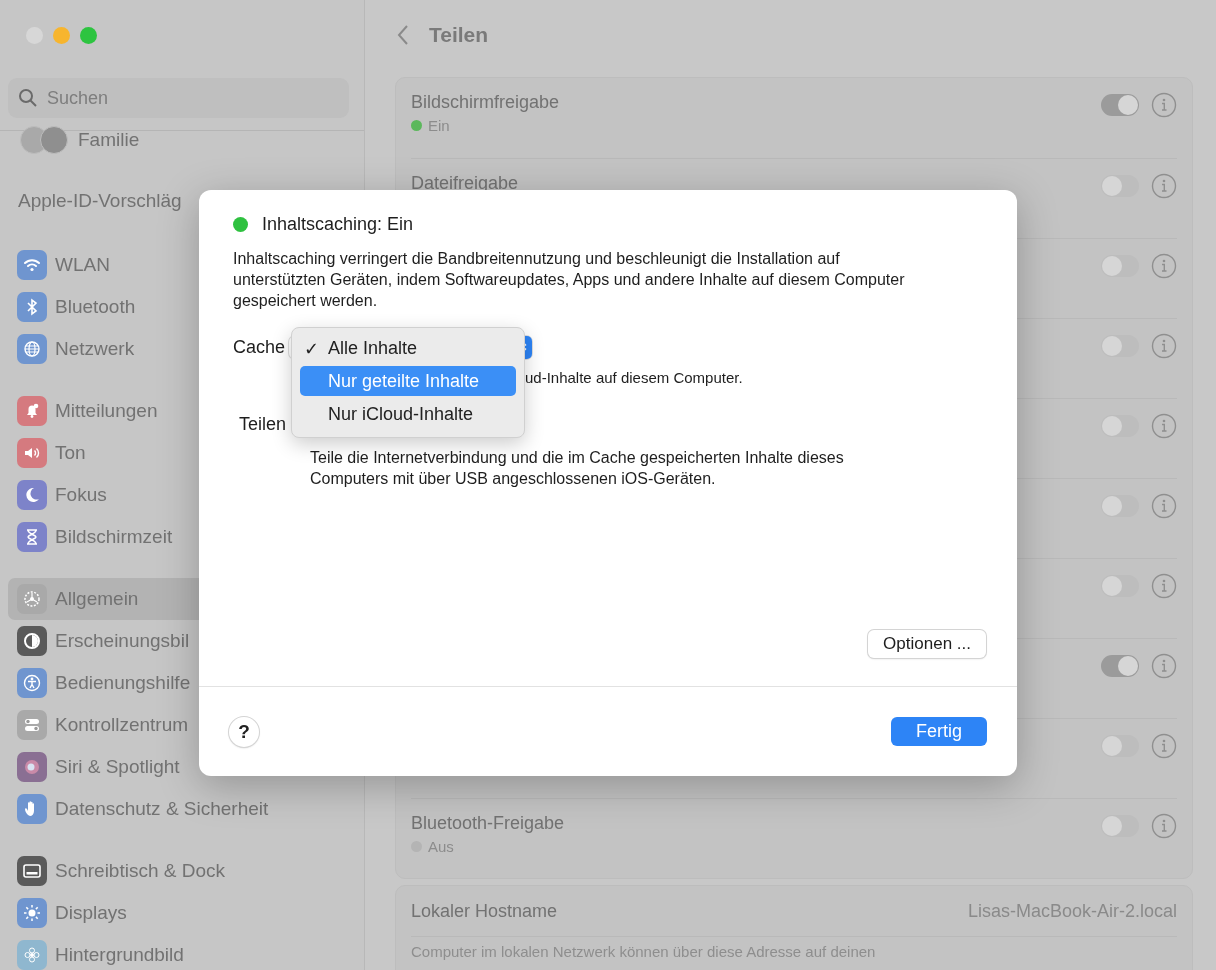  Describe the element at coordinates (939, 731) in the screenshot. I see `done-button: Fertig` at that location.